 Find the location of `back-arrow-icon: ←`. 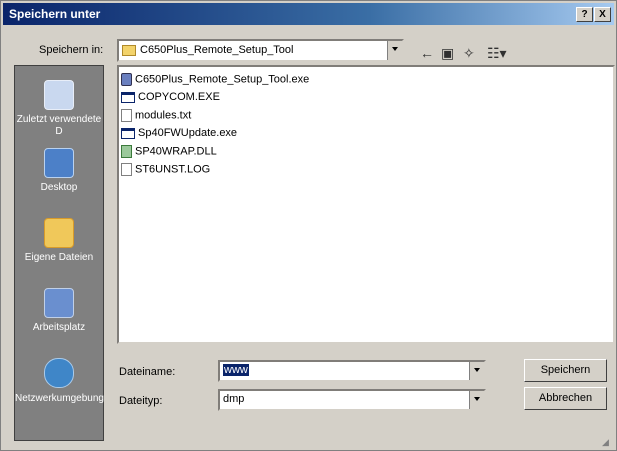

back-arrow-icon: ← is located at coordinates (427, 53).